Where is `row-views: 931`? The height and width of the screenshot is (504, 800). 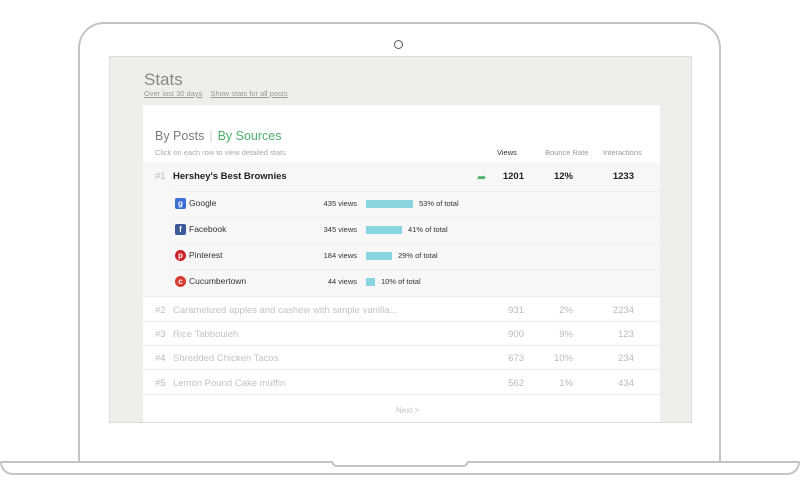
row-views: 931 is located at coordinates (516, 310).